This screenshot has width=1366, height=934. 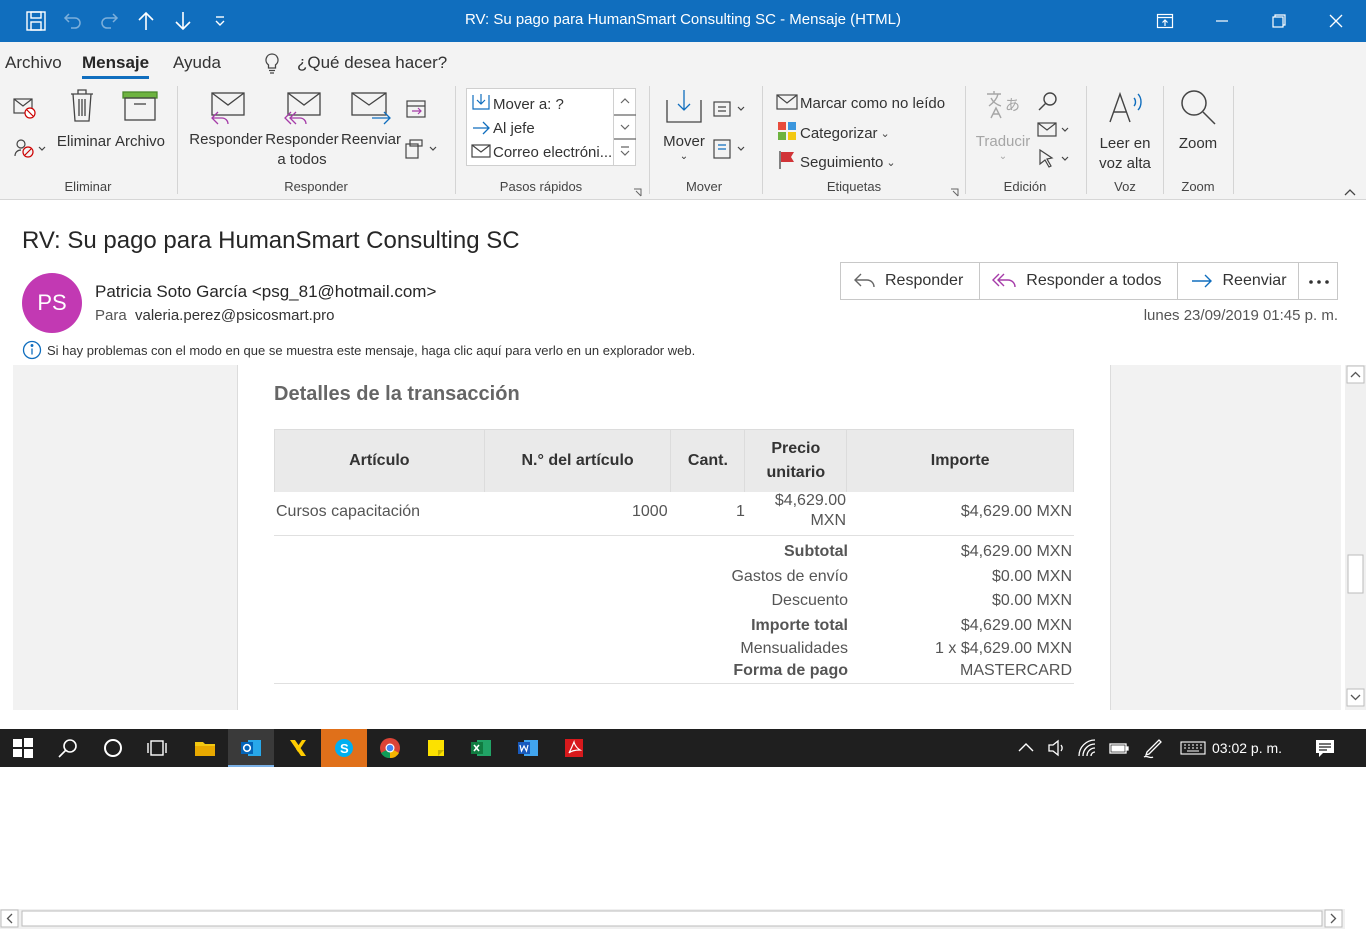 What do you see at coordinates (205, 748) in the screenshot?
I see `file-explorer-icon` at bounding box center [205, 748].